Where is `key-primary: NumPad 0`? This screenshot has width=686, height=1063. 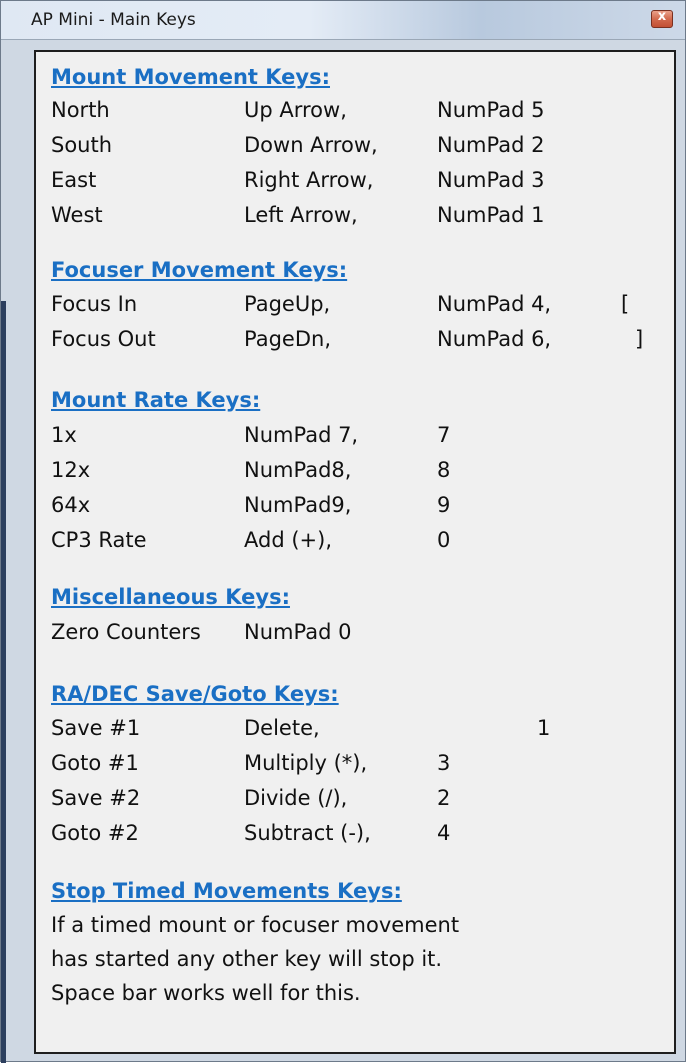 key-primary: NumPad 0 is located at coordinates (298, 632).